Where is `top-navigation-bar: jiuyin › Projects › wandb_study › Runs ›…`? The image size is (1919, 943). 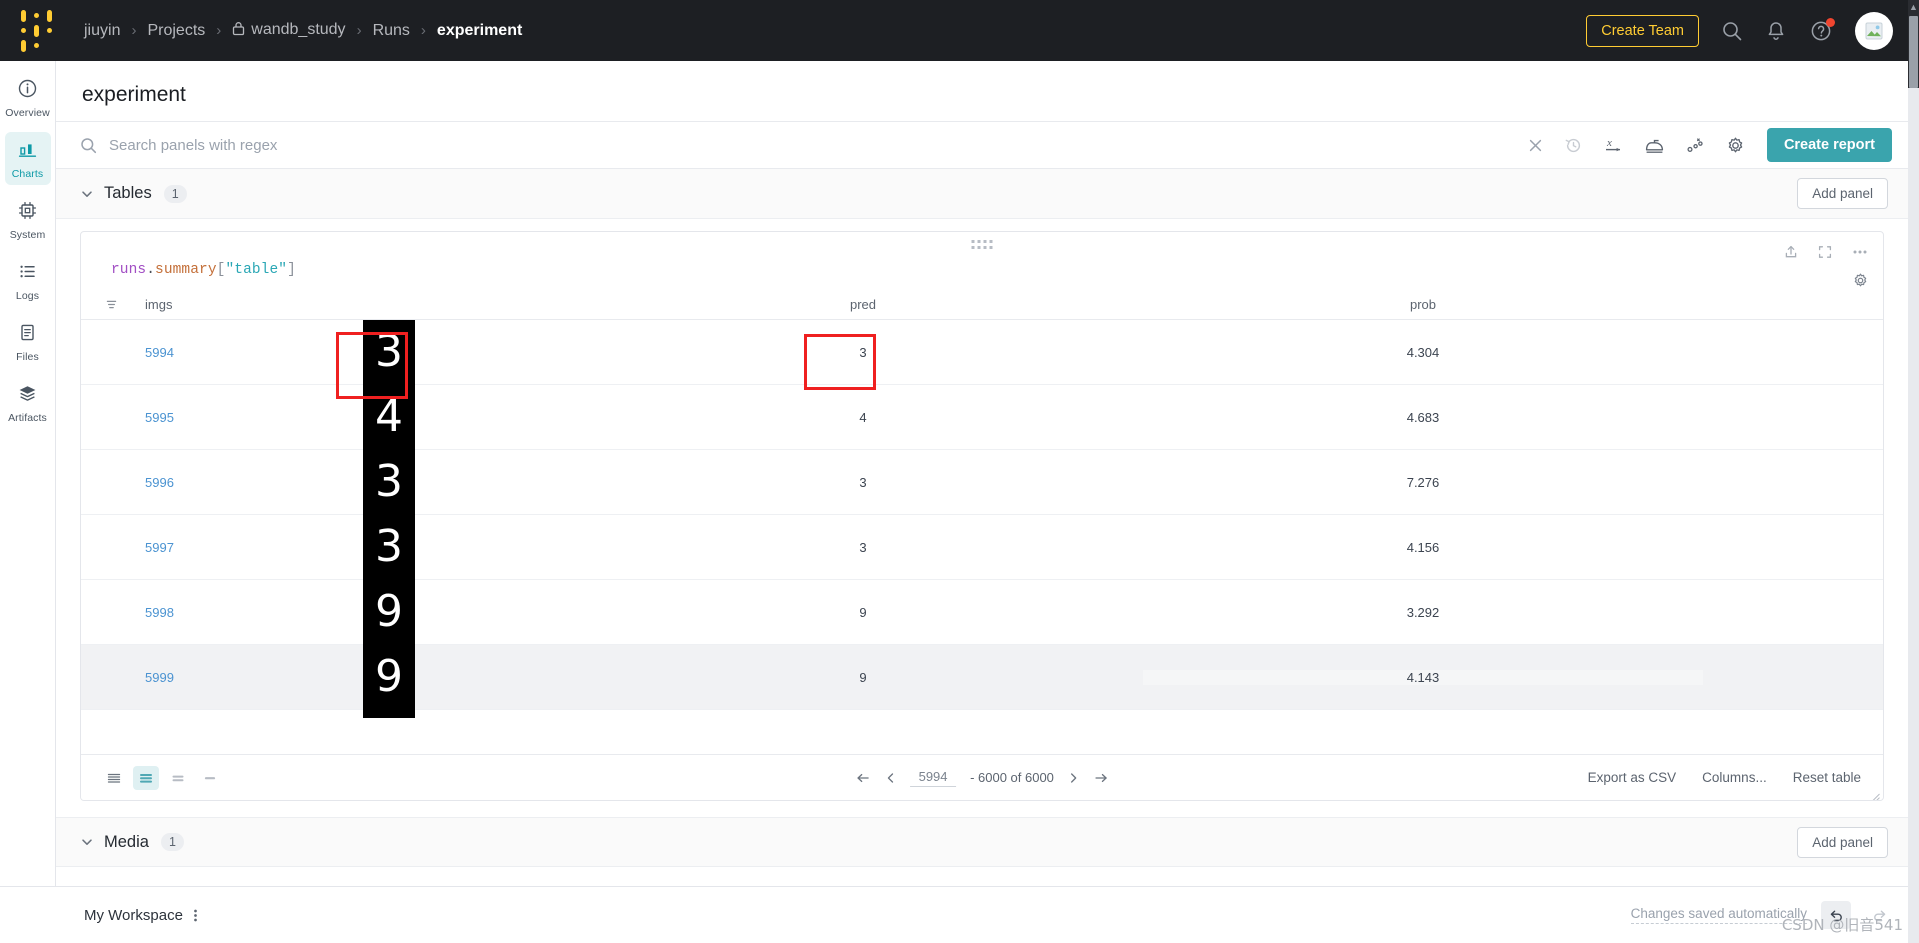 top-navigation-bar: jiuyin › Projects › wandb_study › Runs ›… is located at coordinates (959, 30).